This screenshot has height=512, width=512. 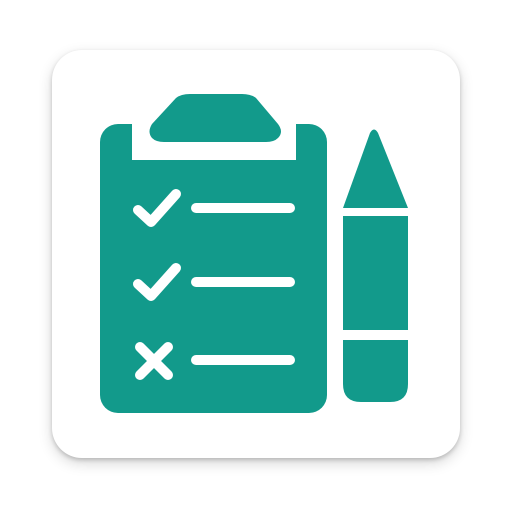 I want to click on pencil-icon, so click(x=375, y=265).